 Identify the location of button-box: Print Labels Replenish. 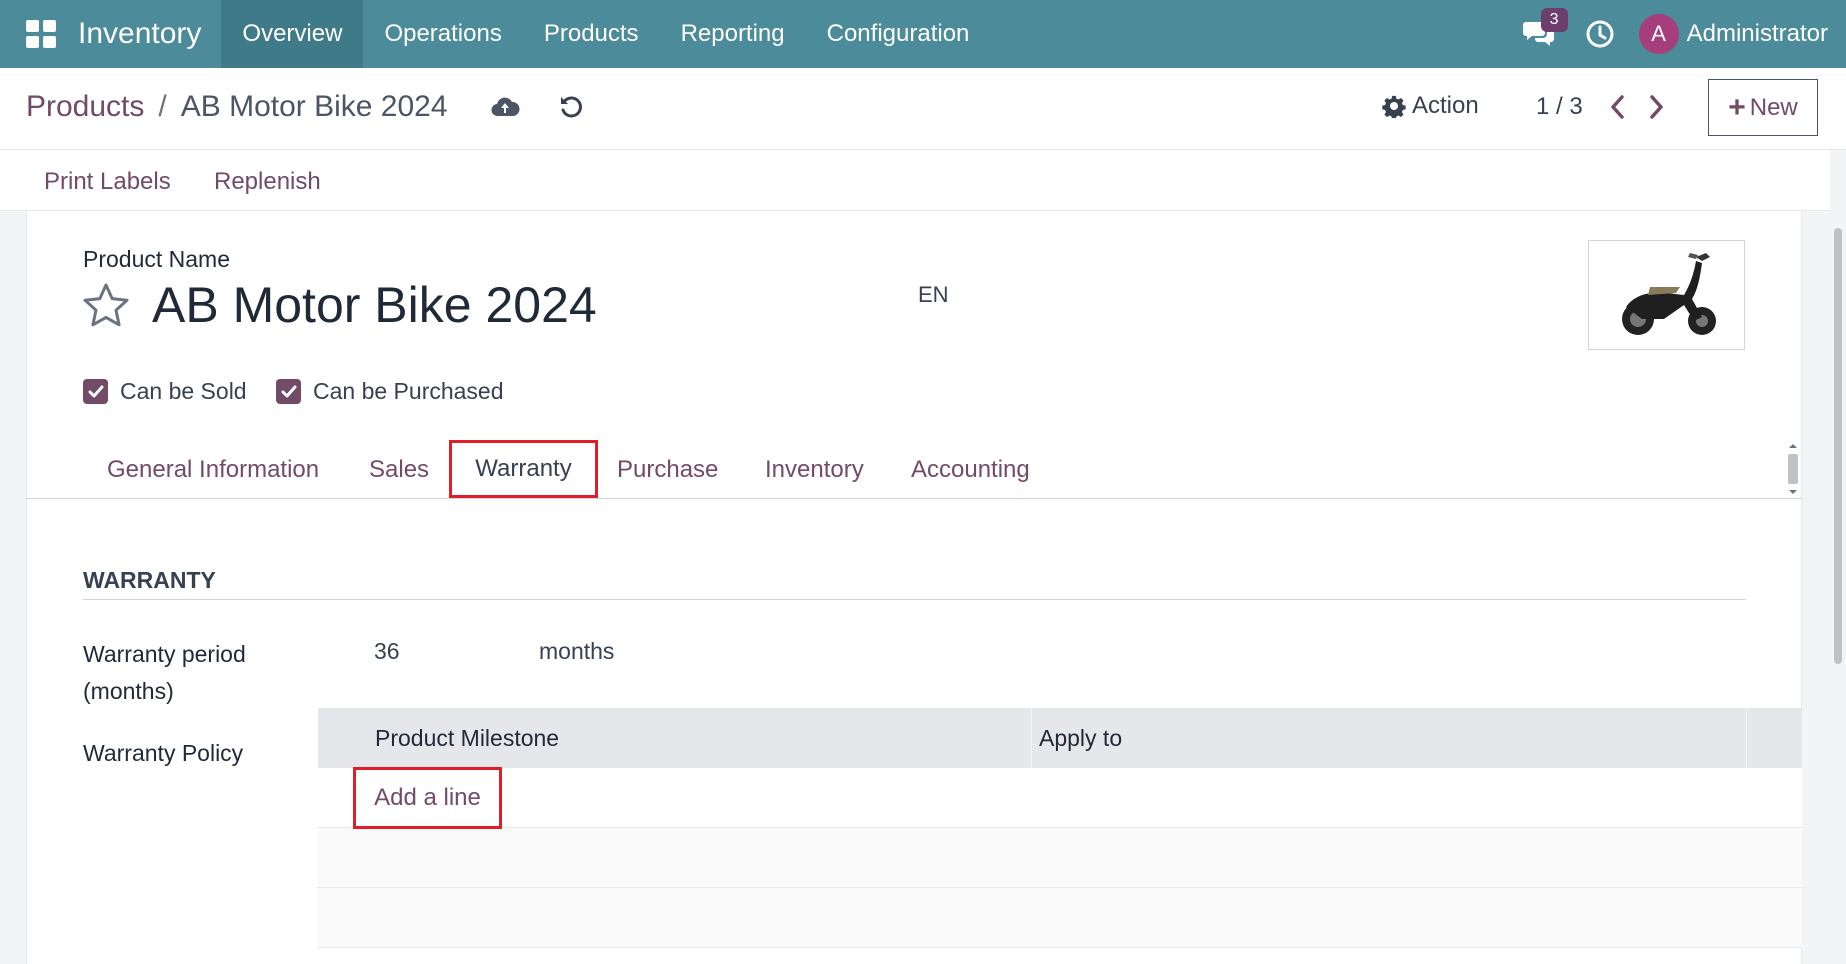
(923, 180).